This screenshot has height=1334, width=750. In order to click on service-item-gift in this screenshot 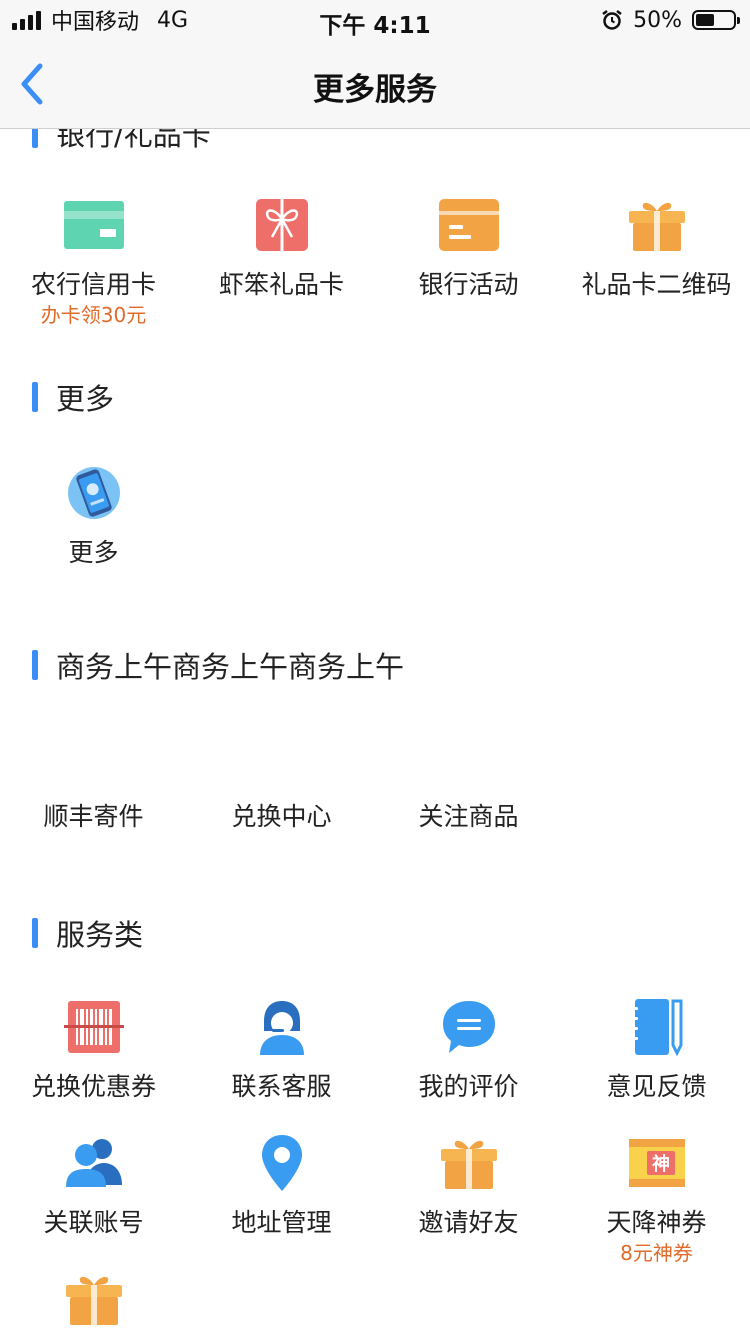, I will do `click(93, 1299)`.